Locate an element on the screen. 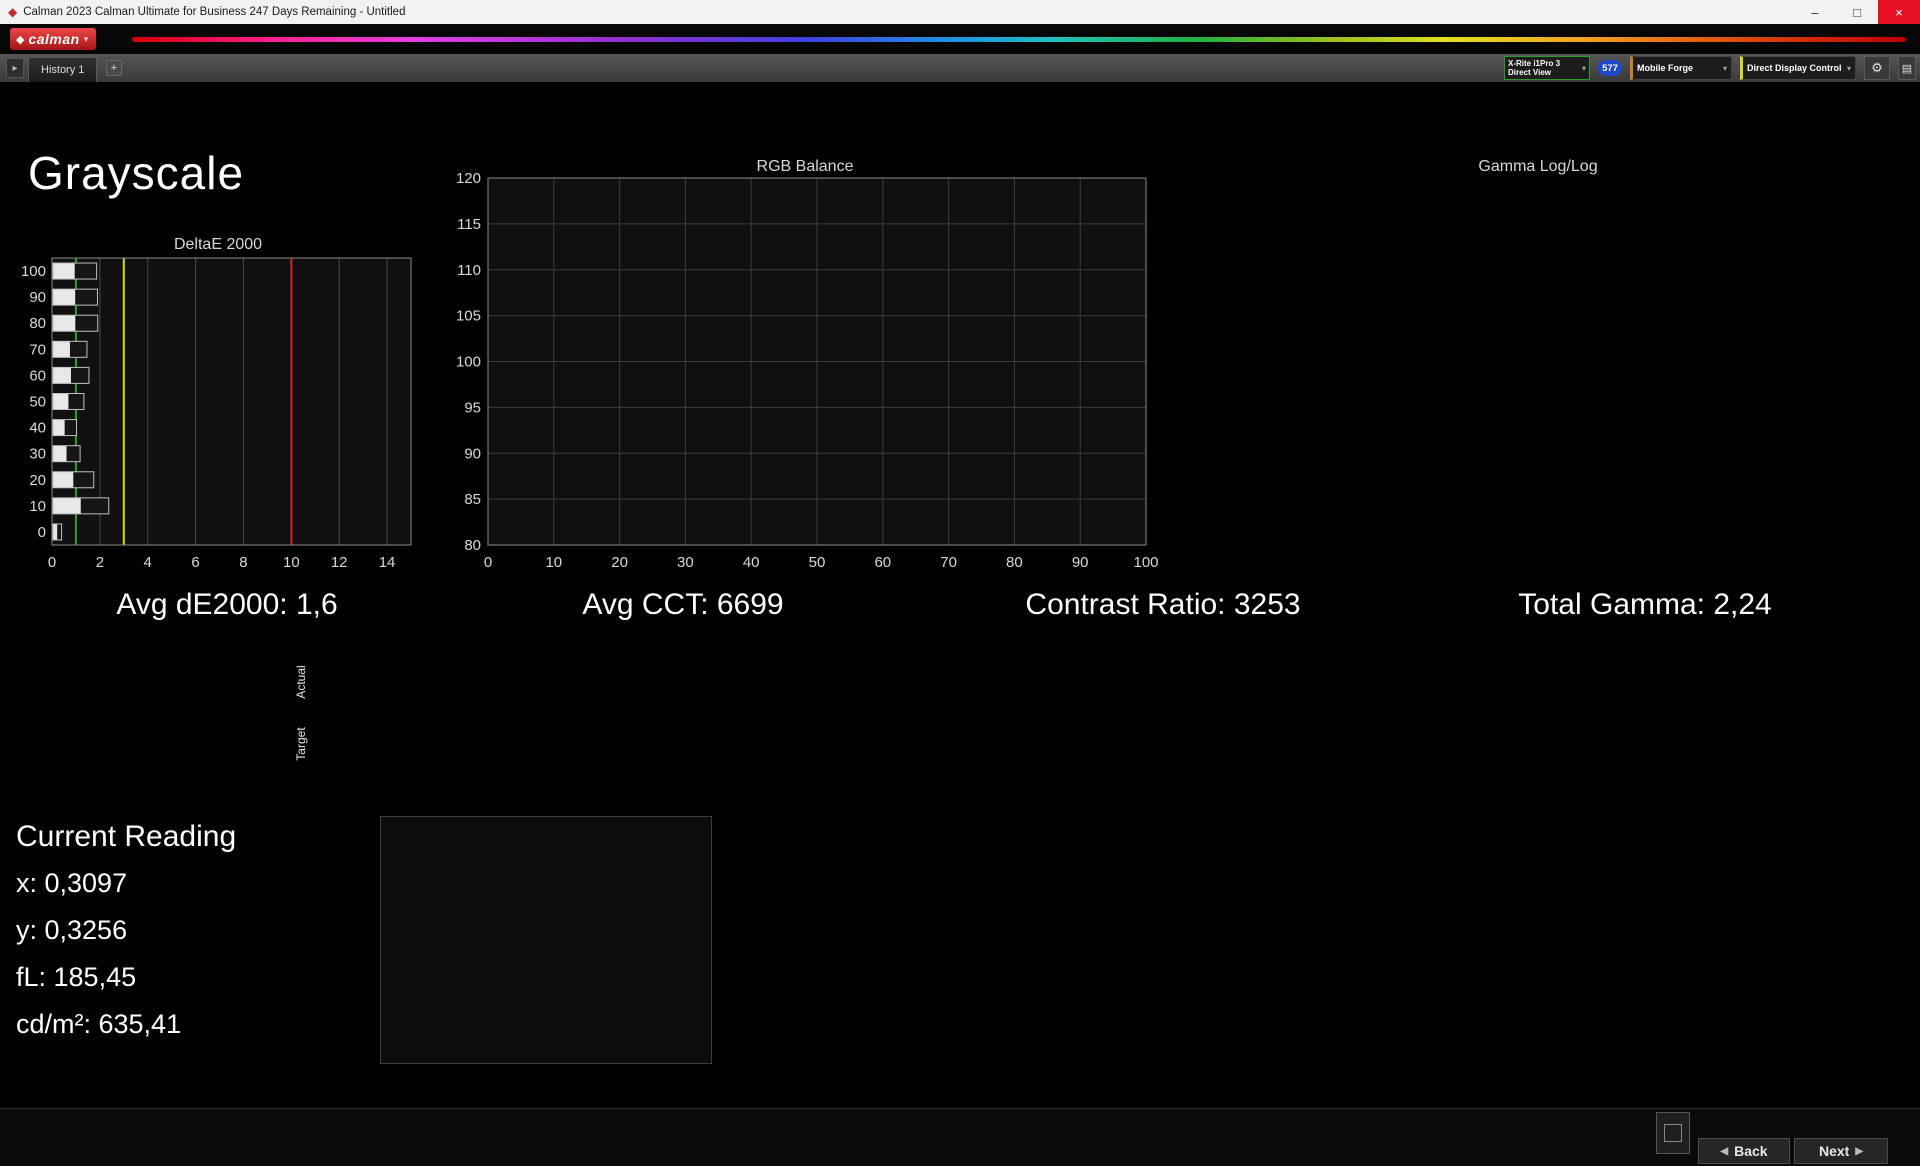 The image size is (1920, 1166). grayscale-swatch-strip: Actual Target is located at coordinates (960, 721).